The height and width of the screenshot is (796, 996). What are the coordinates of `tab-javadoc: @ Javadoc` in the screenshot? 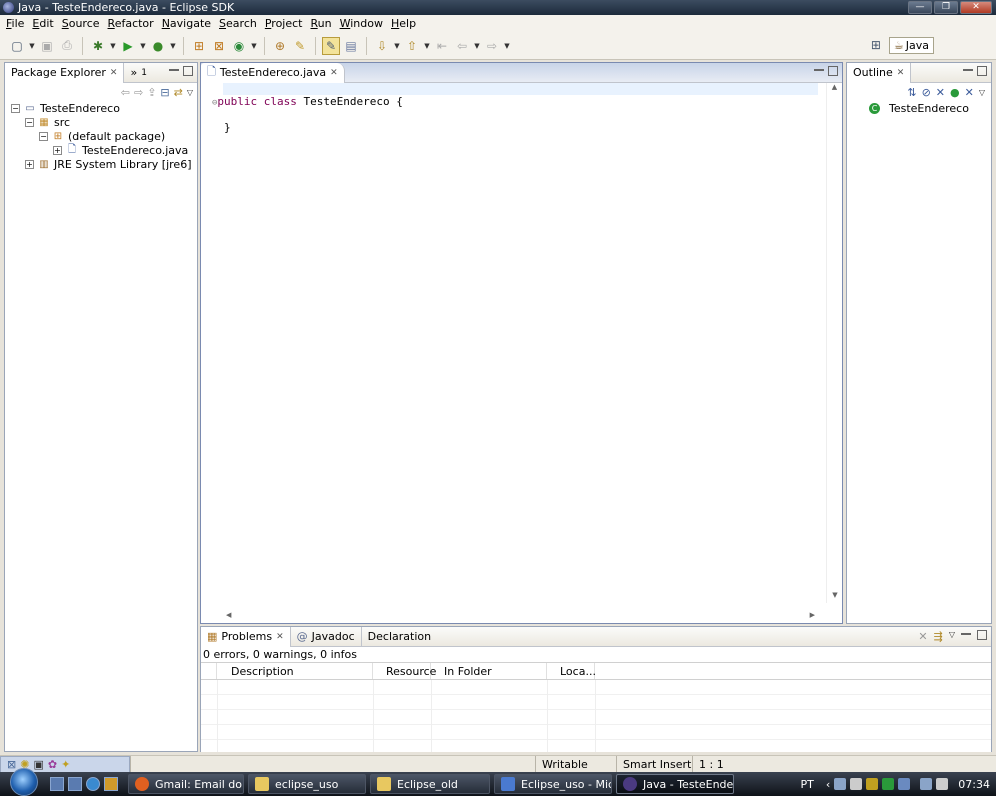 It's located at (326, 637).